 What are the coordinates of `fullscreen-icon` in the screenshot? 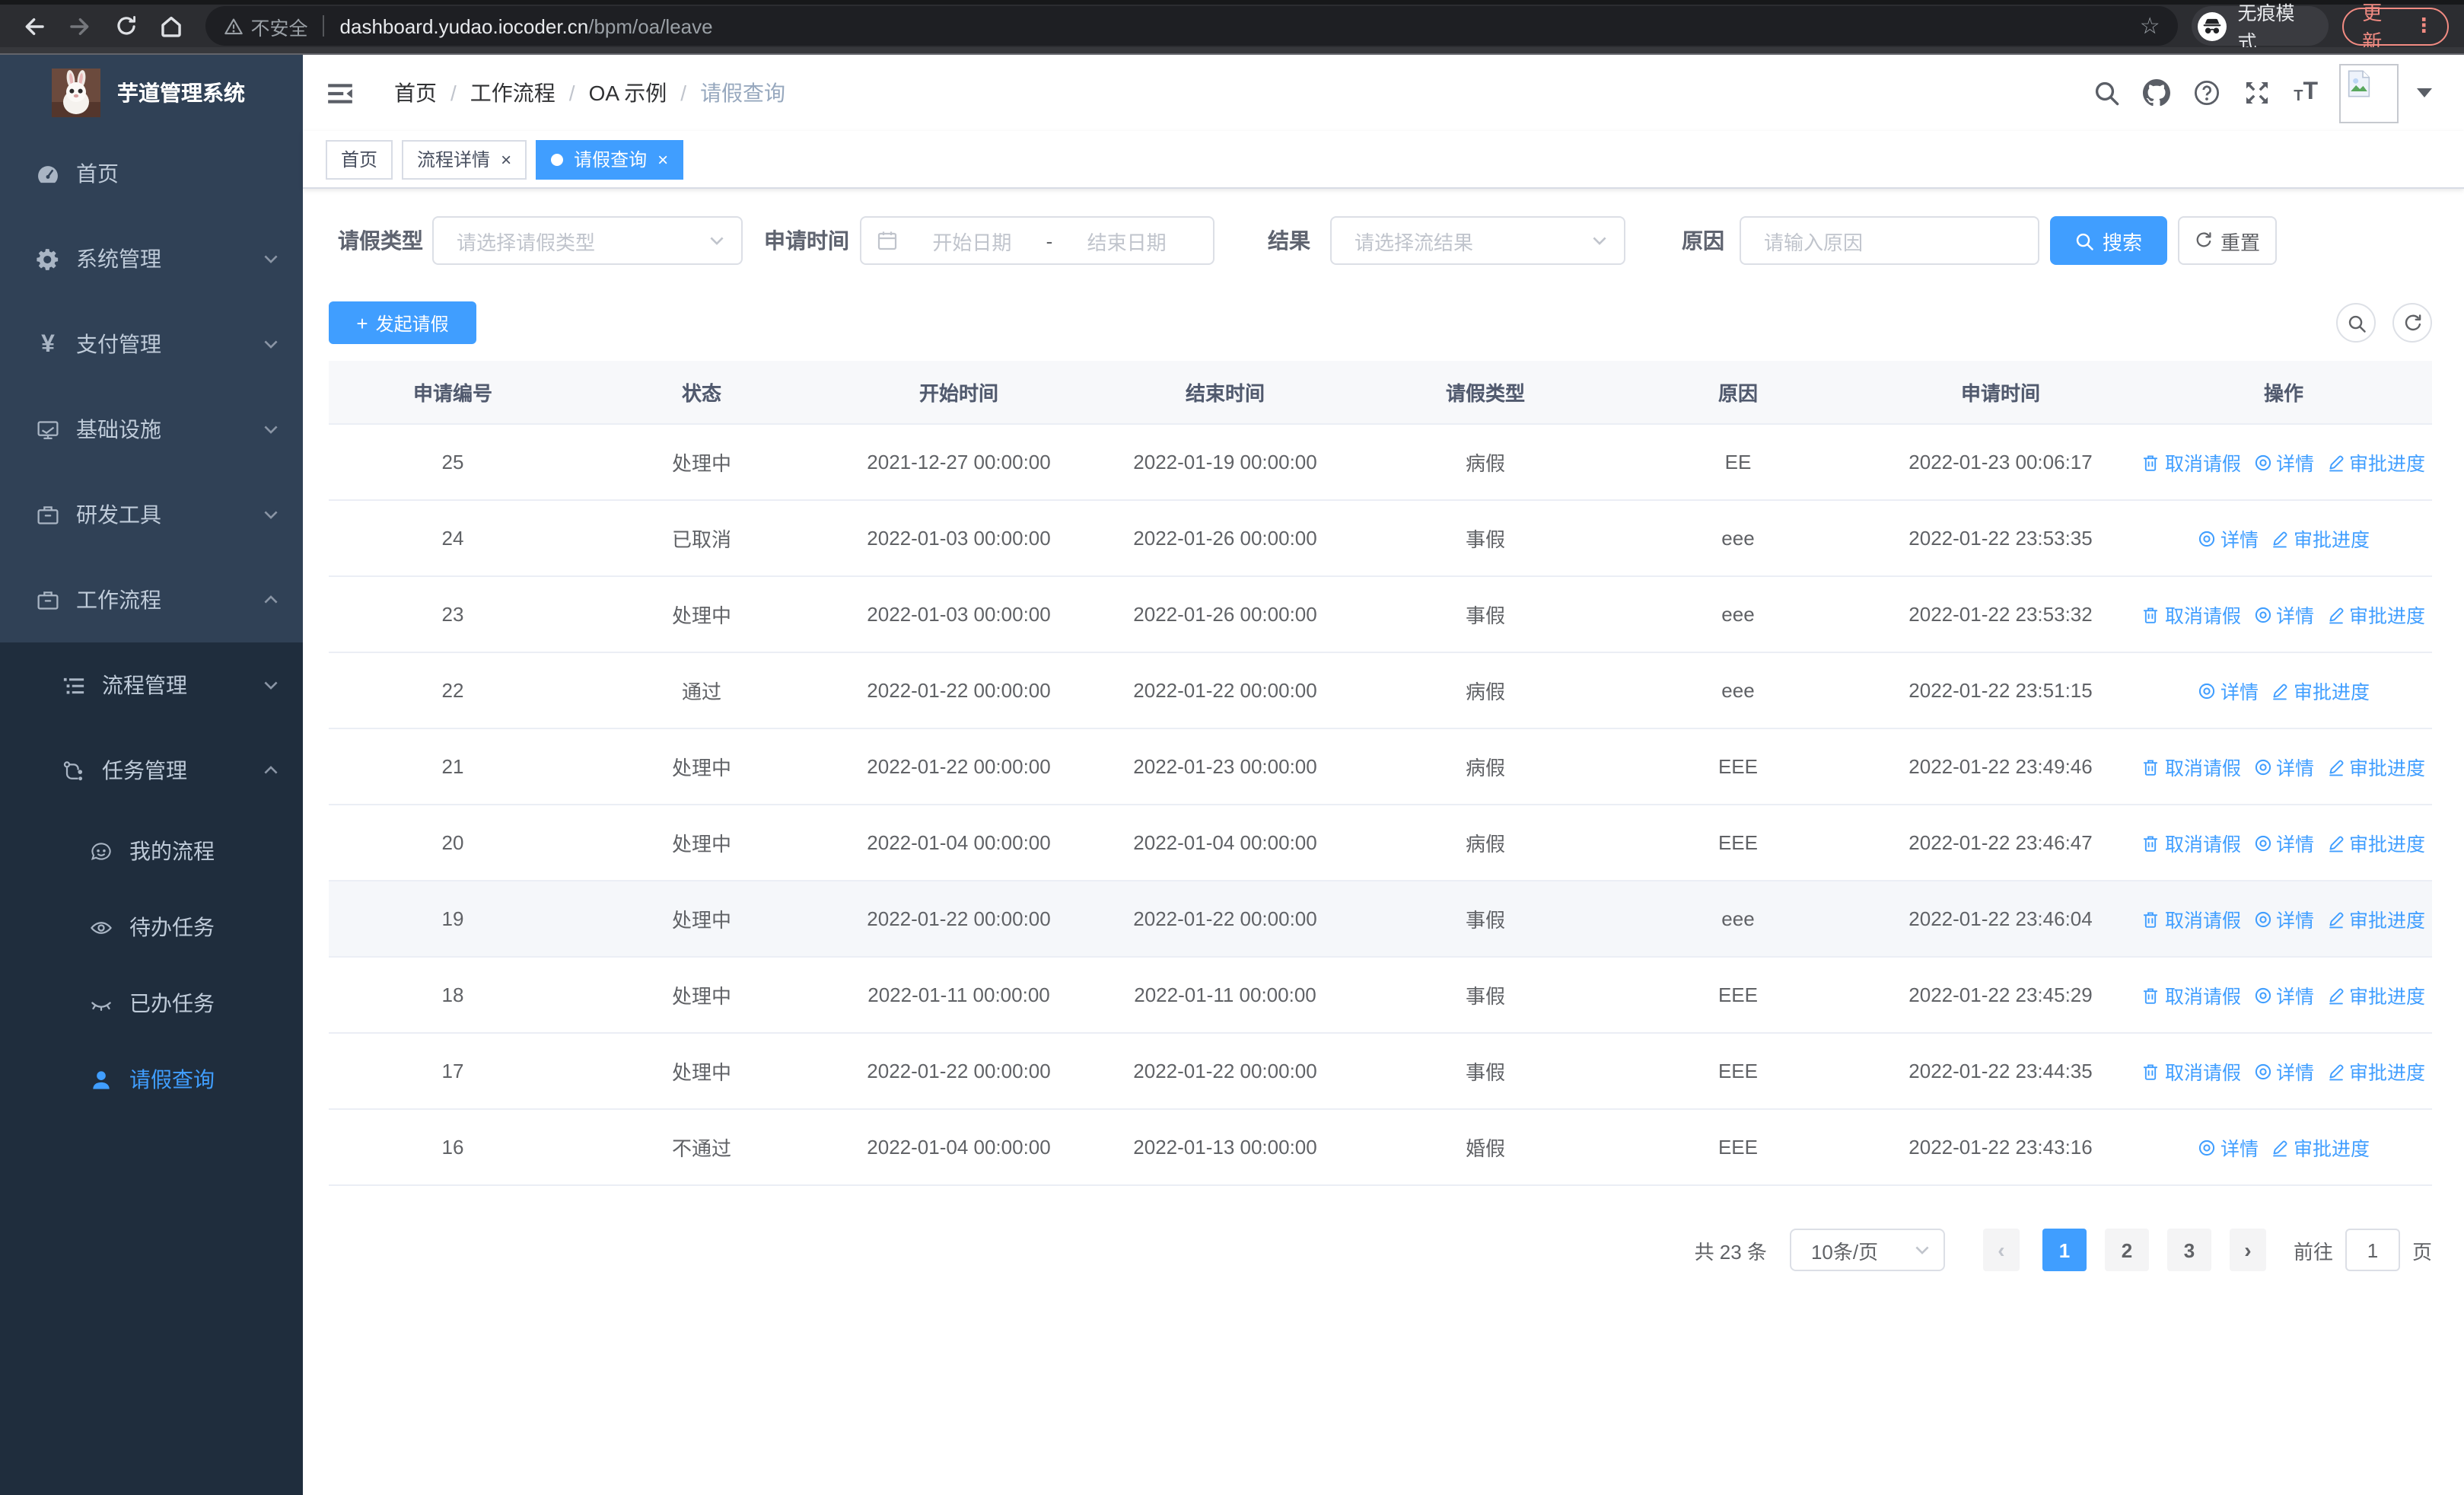 It's located at (2257, 93).